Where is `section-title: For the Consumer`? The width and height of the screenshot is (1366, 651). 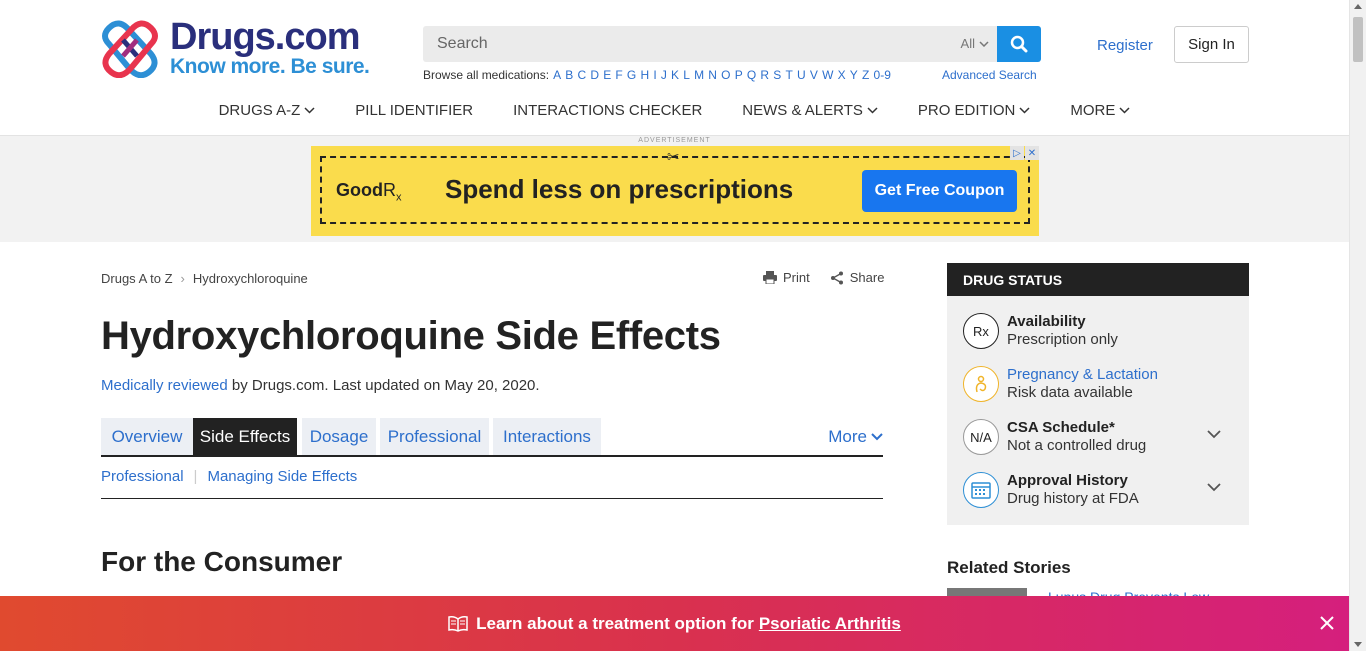
section-title: For the Consumer is located at coordinates (222, 561).